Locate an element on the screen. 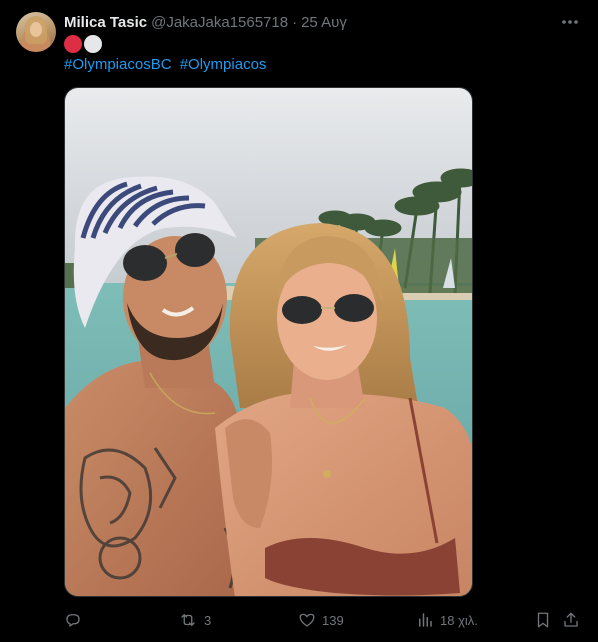 Image resolution: width=598 pixels, height=642 pixels. share-button is located at coordinates (571, 620).